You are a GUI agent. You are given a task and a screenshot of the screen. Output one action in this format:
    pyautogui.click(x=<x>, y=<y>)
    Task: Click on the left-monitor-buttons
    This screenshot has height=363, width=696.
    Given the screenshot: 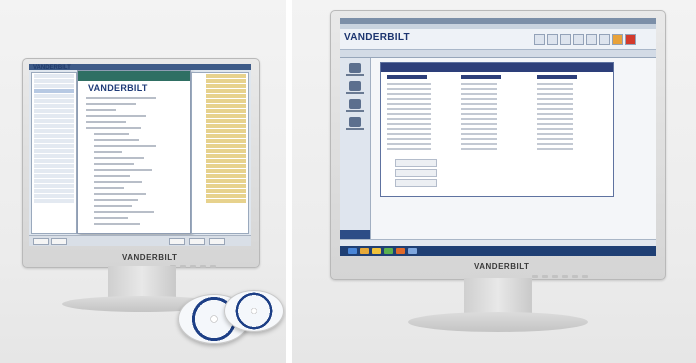 What is the action you would take?
    pyautogui.click(x=195, y=261)
    